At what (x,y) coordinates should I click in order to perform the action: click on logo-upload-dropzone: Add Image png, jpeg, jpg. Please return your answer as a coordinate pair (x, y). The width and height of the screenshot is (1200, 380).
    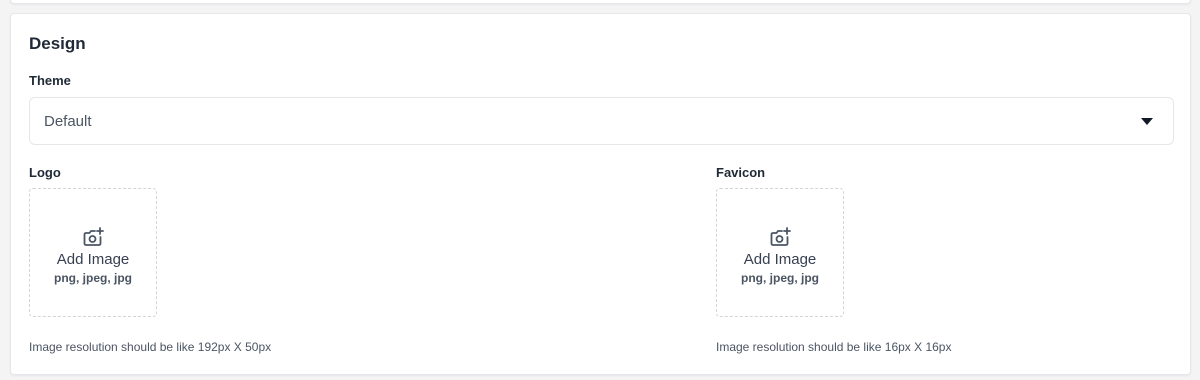
    Looking at the image, I should click on (93, 252).